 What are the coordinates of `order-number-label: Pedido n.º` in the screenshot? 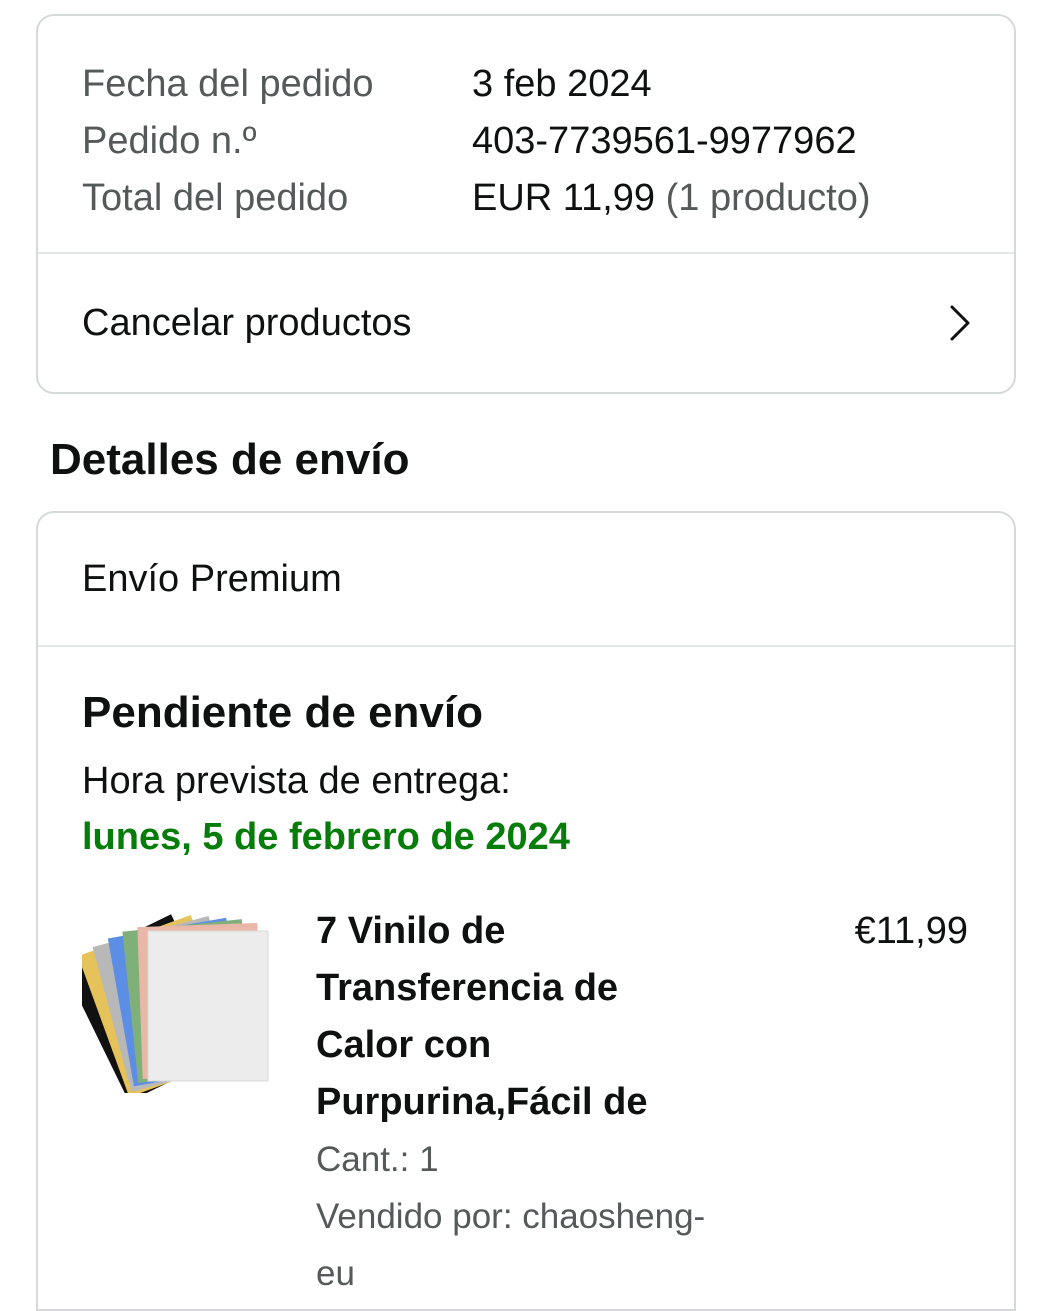 It's located at (169, 141).